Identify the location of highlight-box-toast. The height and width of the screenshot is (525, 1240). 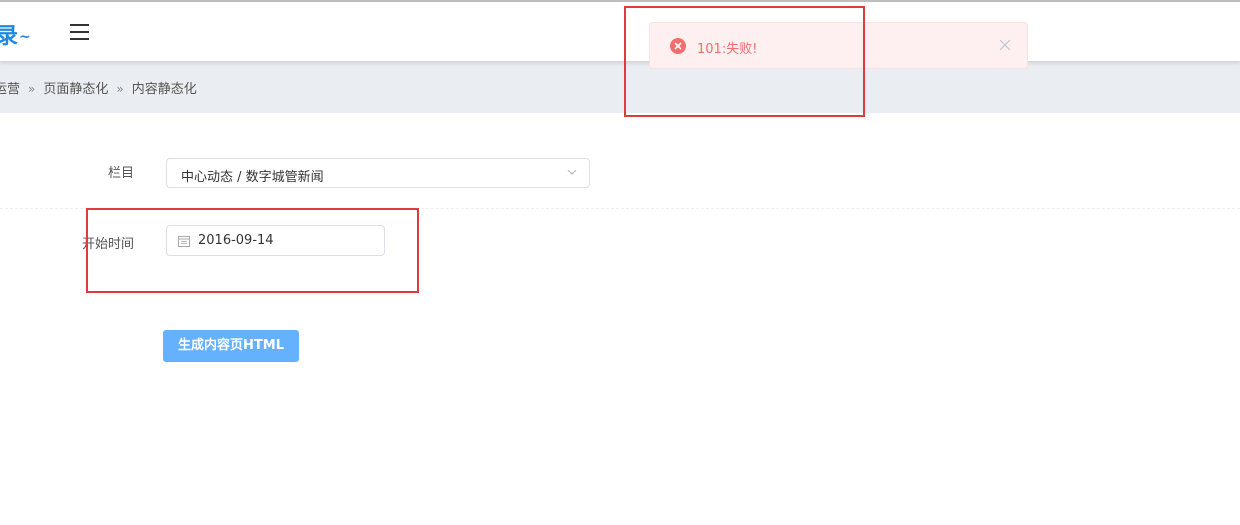
(744, 61).